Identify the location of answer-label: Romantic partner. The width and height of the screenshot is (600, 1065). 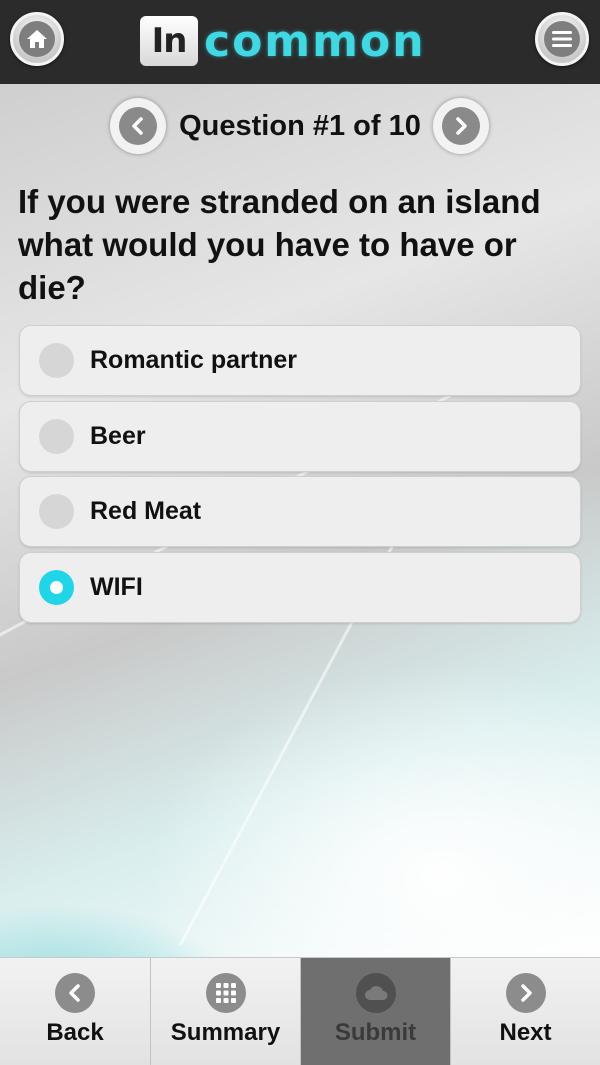
(193, 360).